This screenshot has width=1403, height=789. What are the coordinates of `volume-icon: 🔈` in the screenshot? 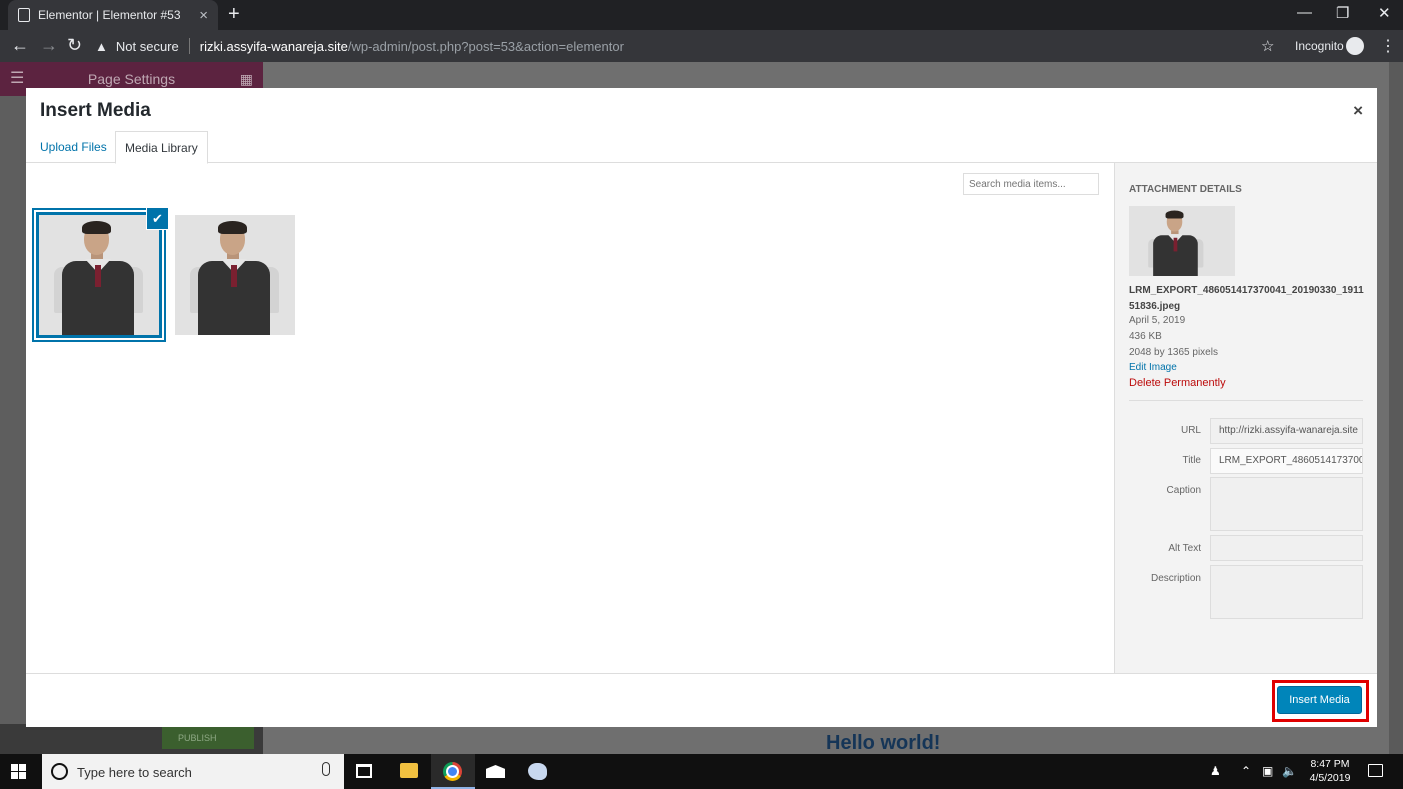 It's located at (1289, 771).